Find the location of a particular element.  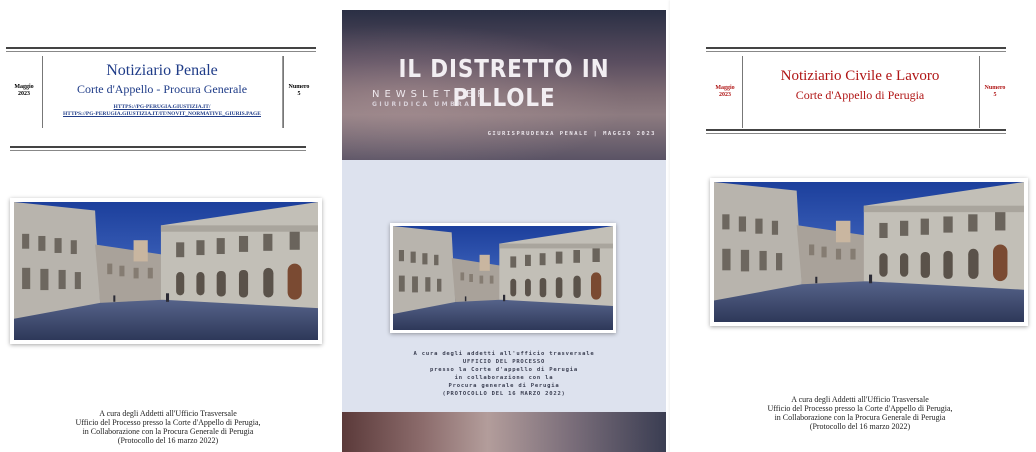

credits-line: UFFICIO DEL PROCESSO is located at coordinates (504, 362).